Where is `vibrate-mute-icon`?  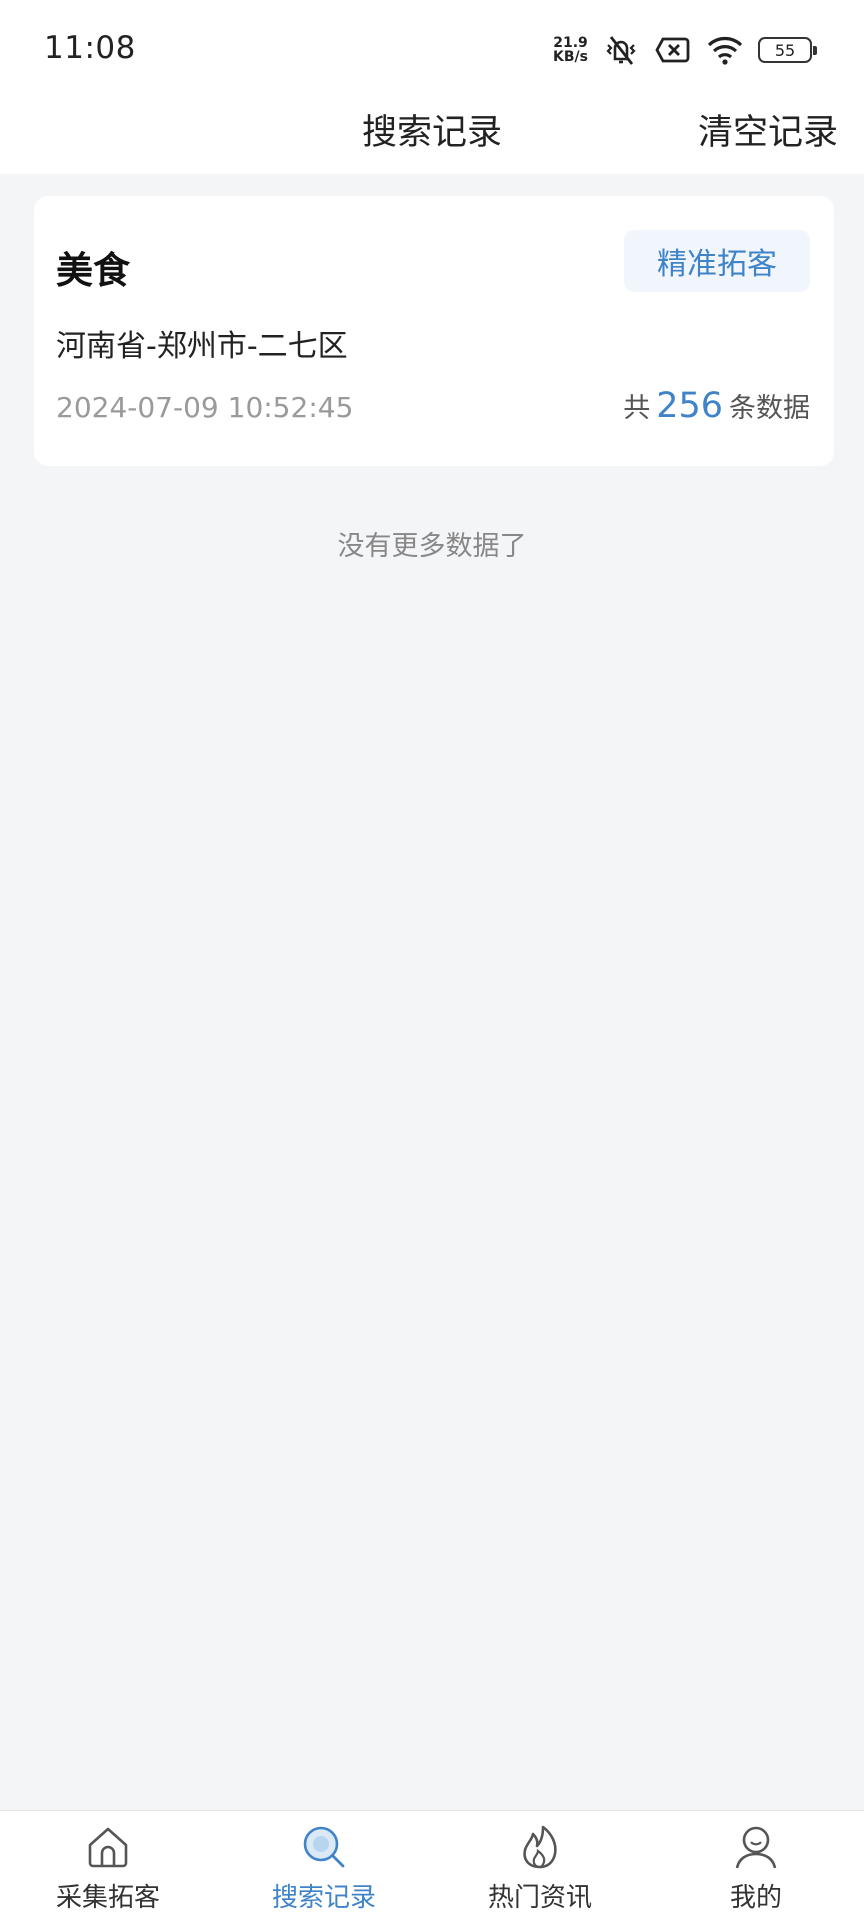
vibrate-mute-icon is located at coordinates (621, 50).